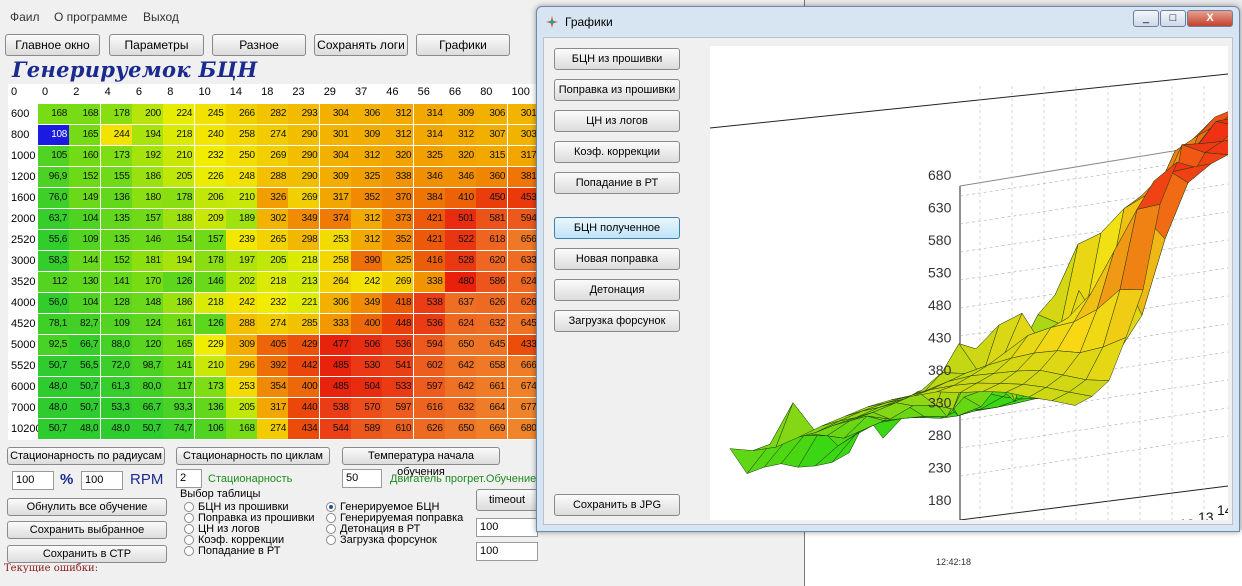 Image resolution: width=1242 pixels, height=586 pixels. I want to click on table-cell: 136, so click(210, 408).